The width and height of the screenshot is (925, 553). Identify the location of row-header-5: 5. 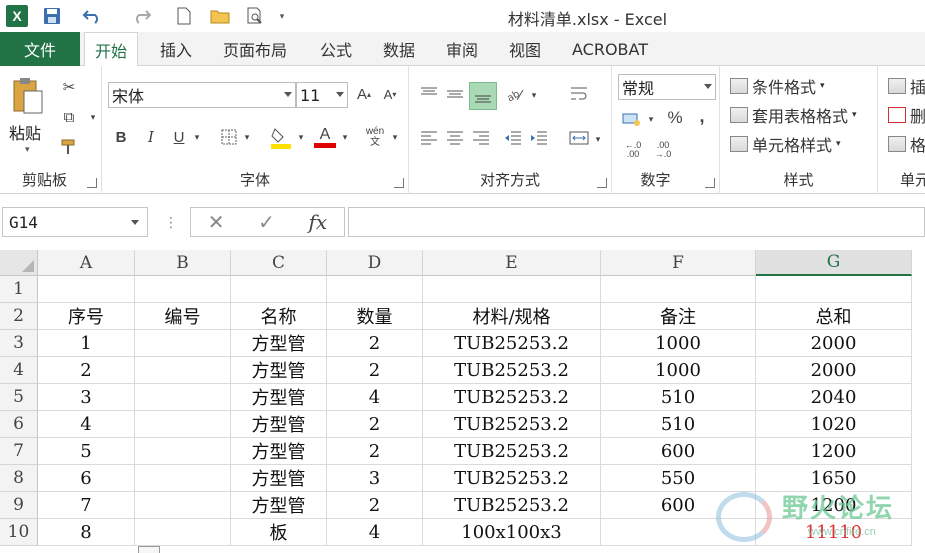
(19, 397).